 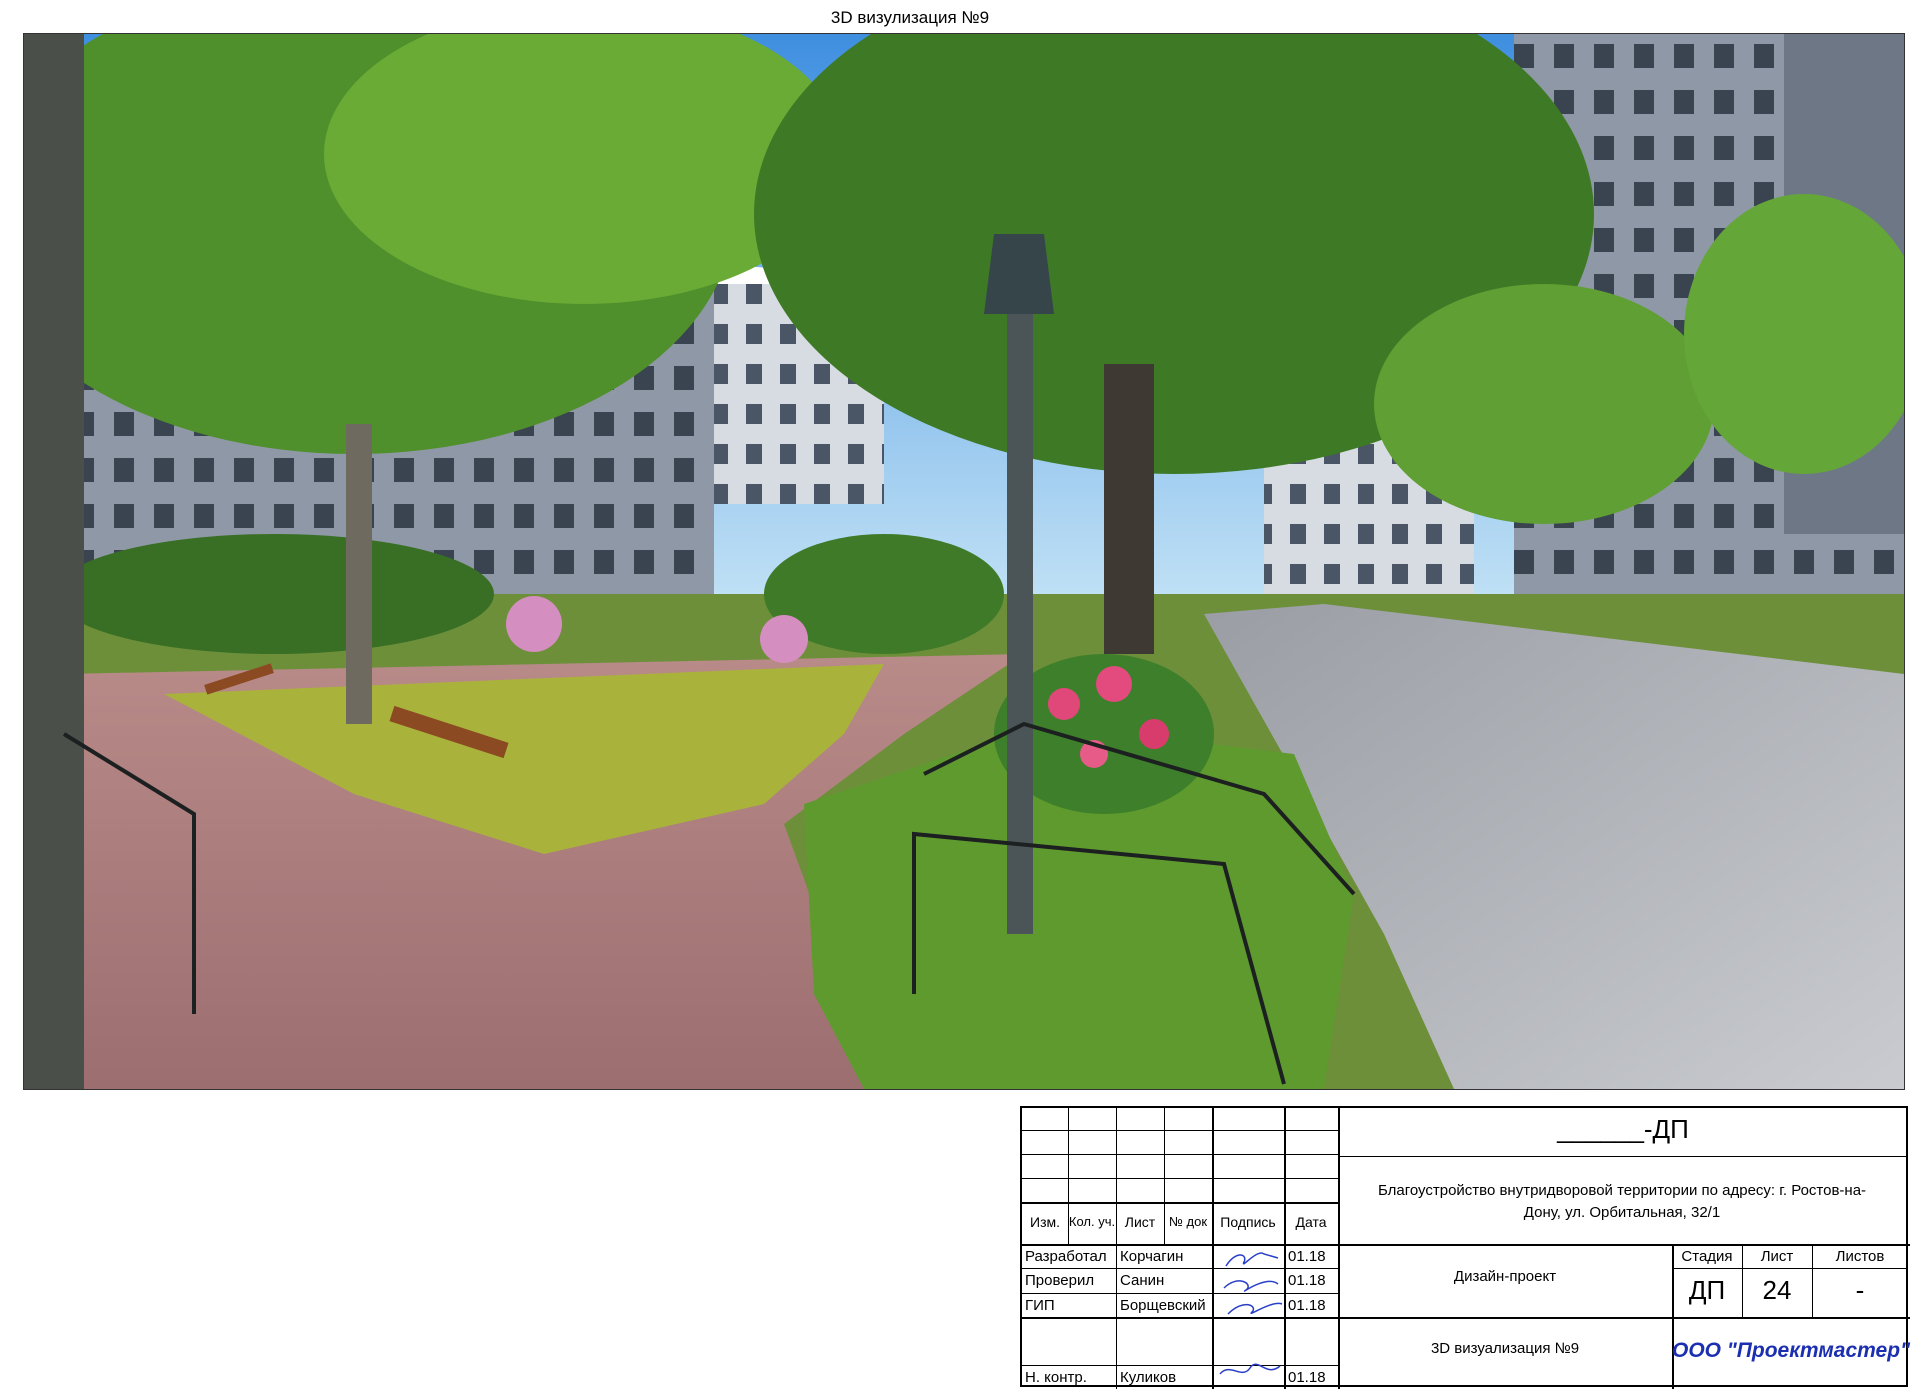 I want to click on header-list: Лист, so click(x=1140, y=1222).